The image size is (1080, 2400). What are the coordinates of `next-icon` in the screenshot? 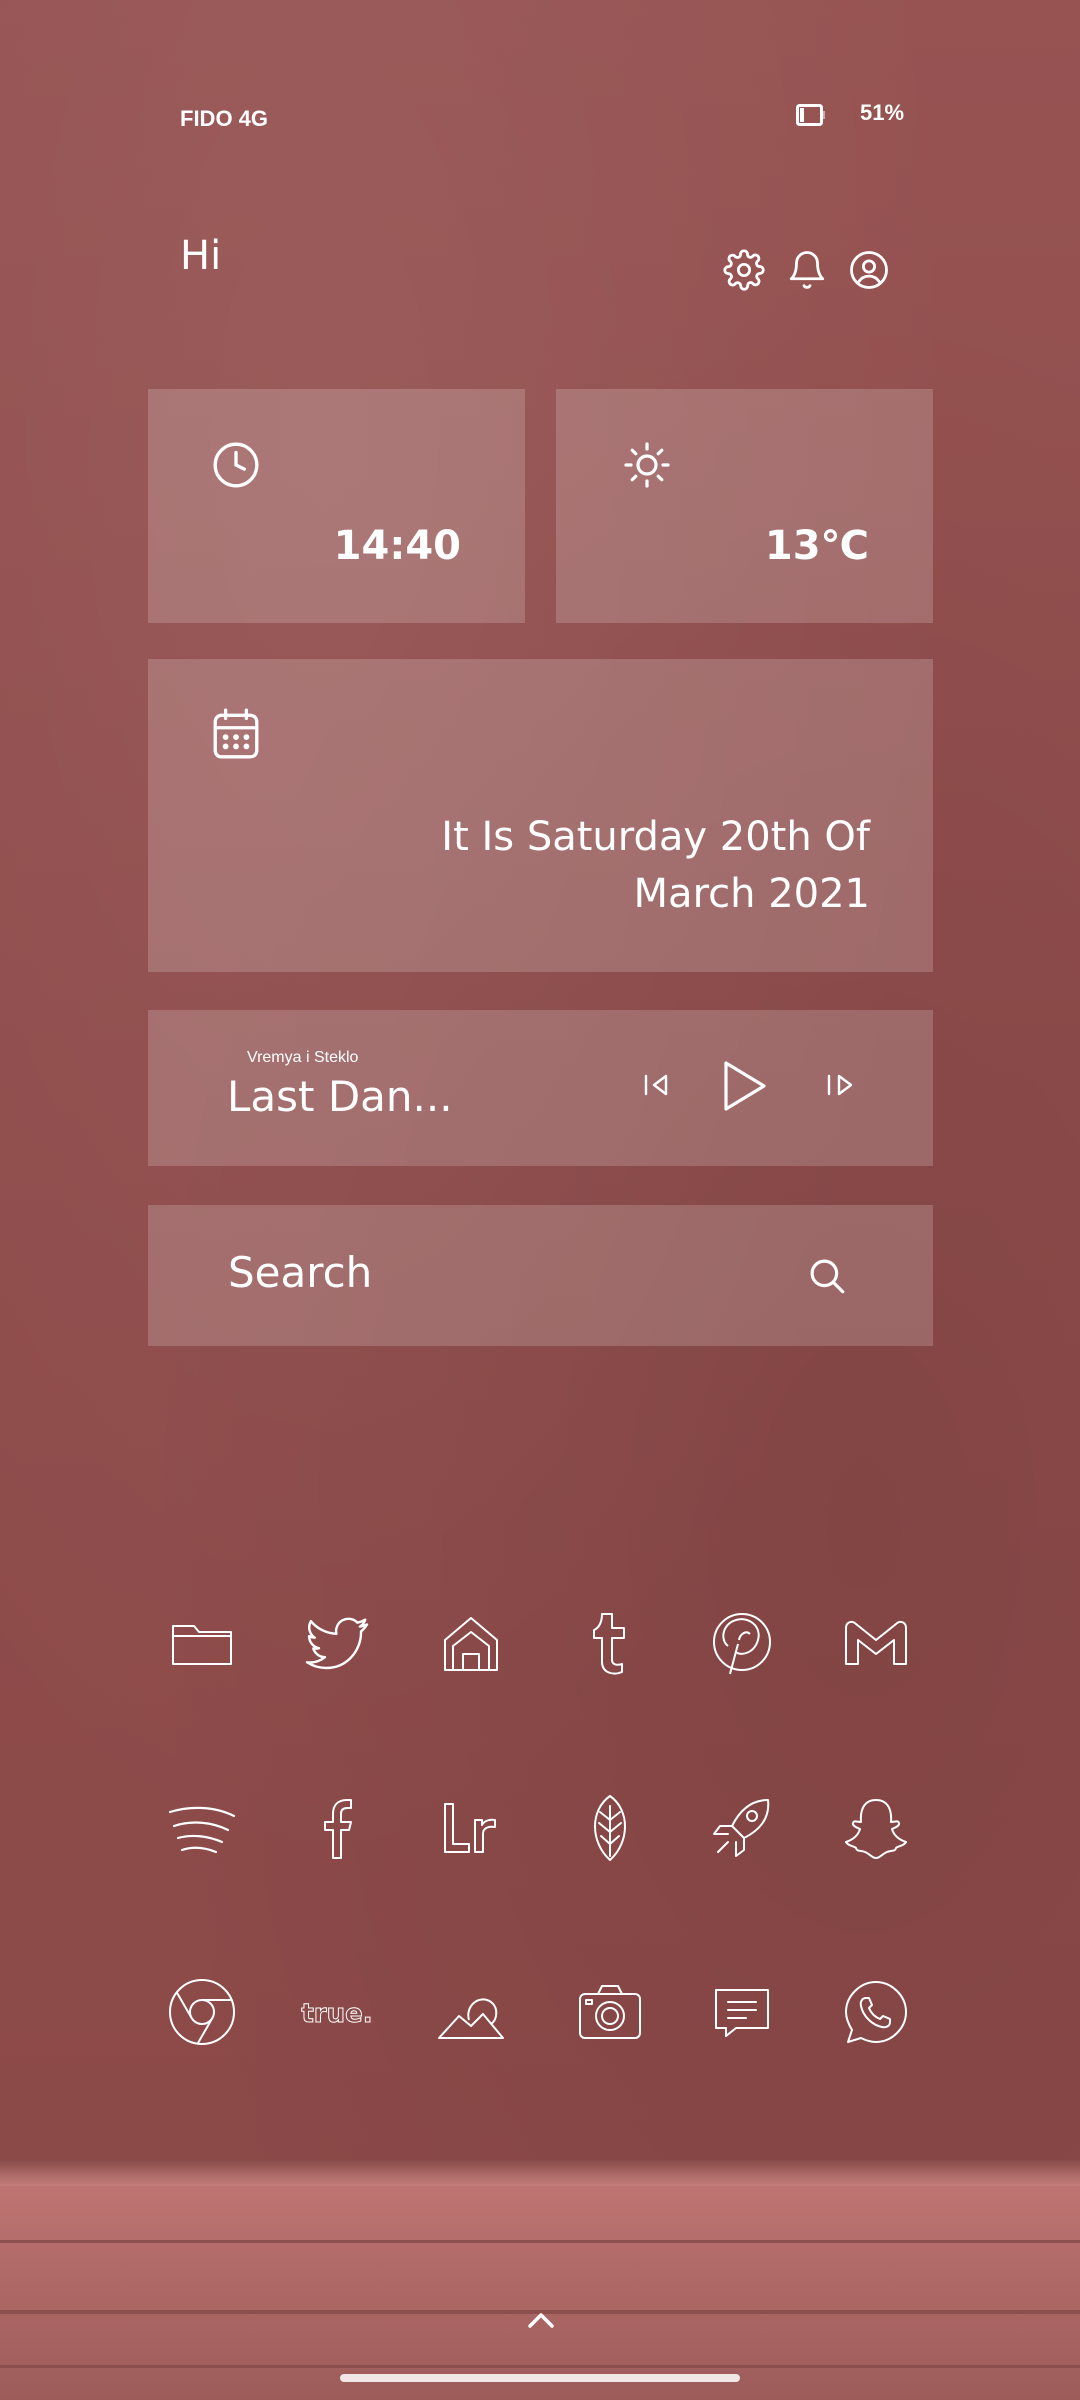 It's located at (840, 1085).